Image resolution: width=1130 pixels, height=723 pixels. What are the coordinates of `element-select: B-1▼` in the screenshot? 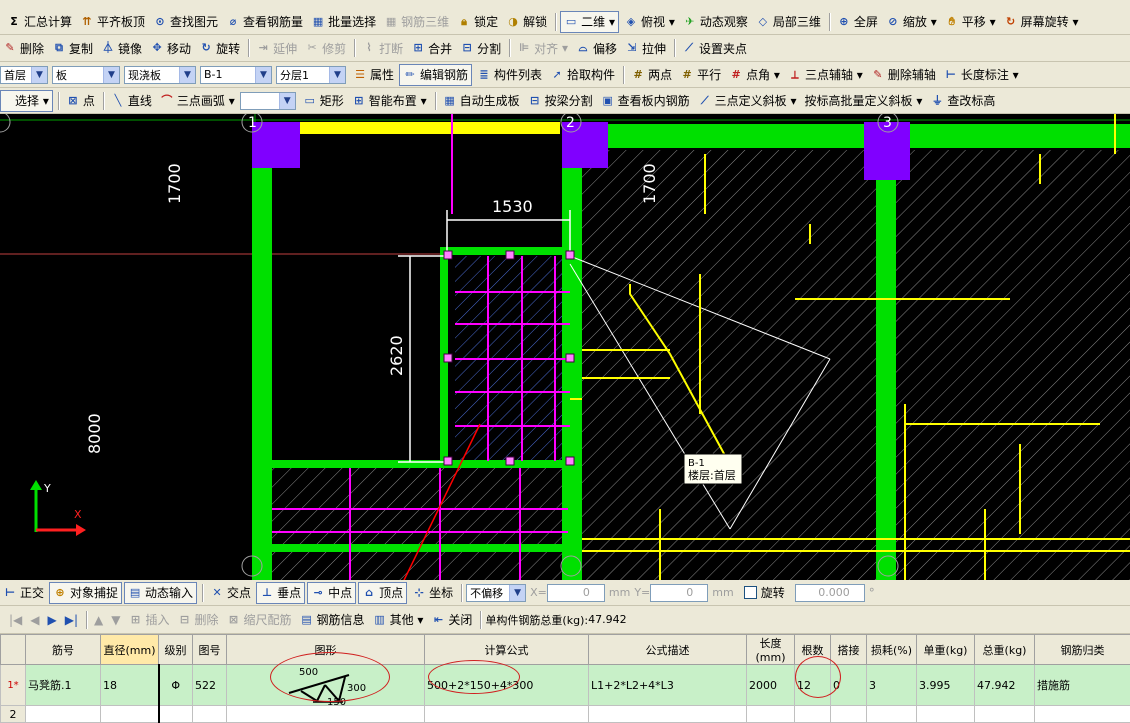 It's located at (236, 75).